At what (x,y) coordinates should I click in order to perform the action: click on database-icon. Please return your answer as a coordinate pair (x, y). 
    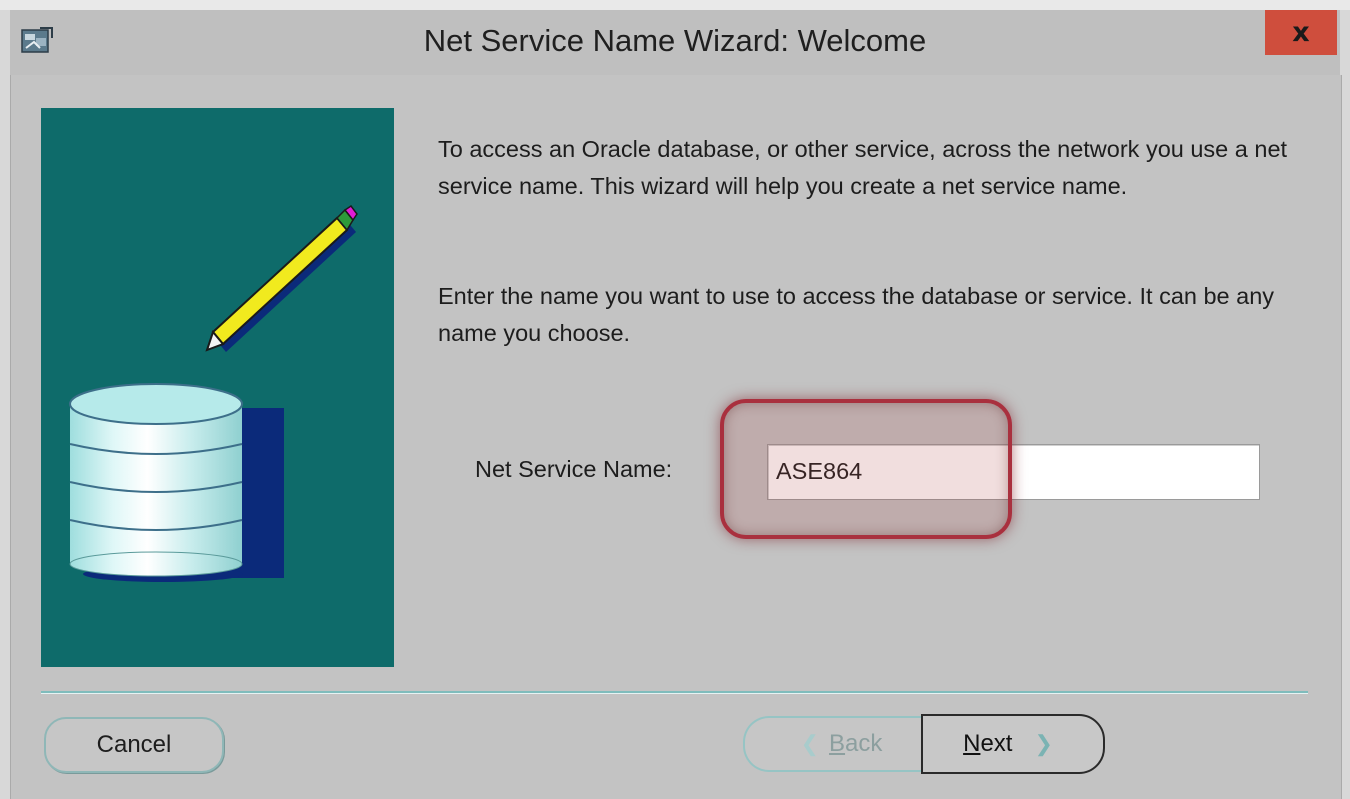
    Looking at the image, I should click on (176, 482).